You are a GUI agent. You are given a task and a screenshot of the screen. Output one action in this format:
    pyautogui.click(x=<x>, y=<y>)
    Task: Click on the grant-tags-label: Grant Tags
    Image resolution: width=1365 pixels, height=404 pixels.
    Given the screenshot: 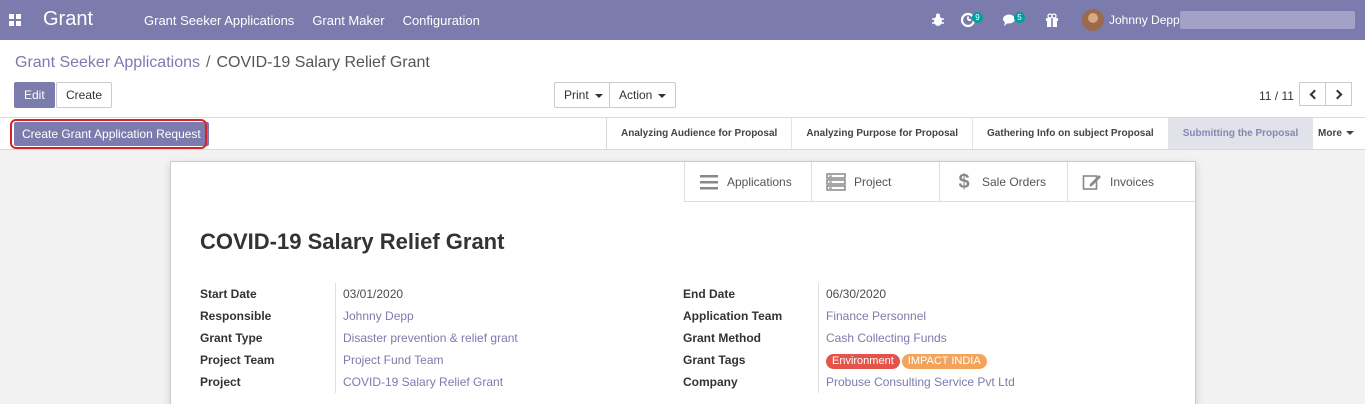 What is the action you would take?
    pyautogui.click(x=714, y=360)
    